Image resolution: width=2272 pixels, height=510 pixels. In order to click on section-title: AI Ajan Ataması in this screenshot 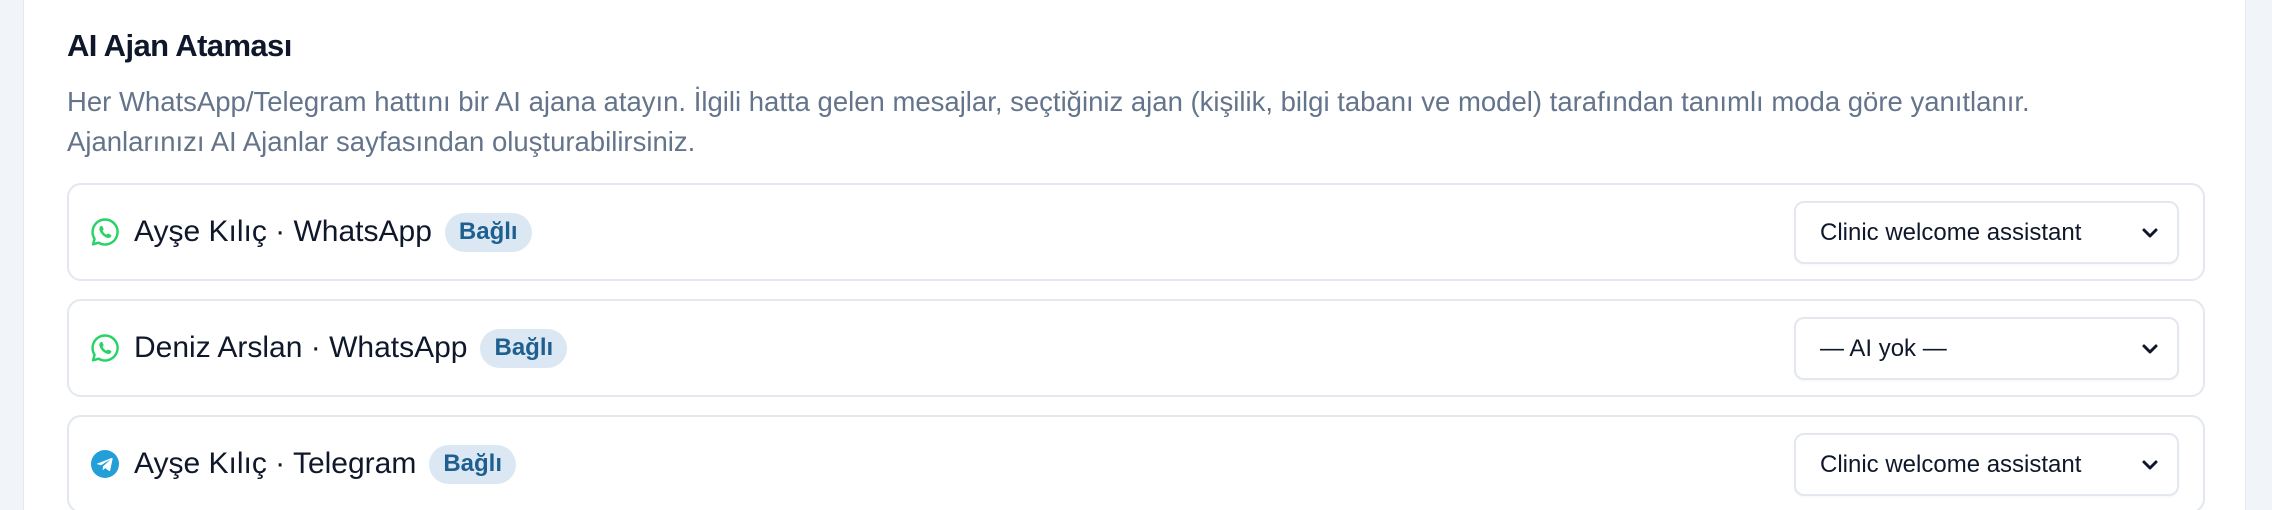, I will do `click(179, 45)`.